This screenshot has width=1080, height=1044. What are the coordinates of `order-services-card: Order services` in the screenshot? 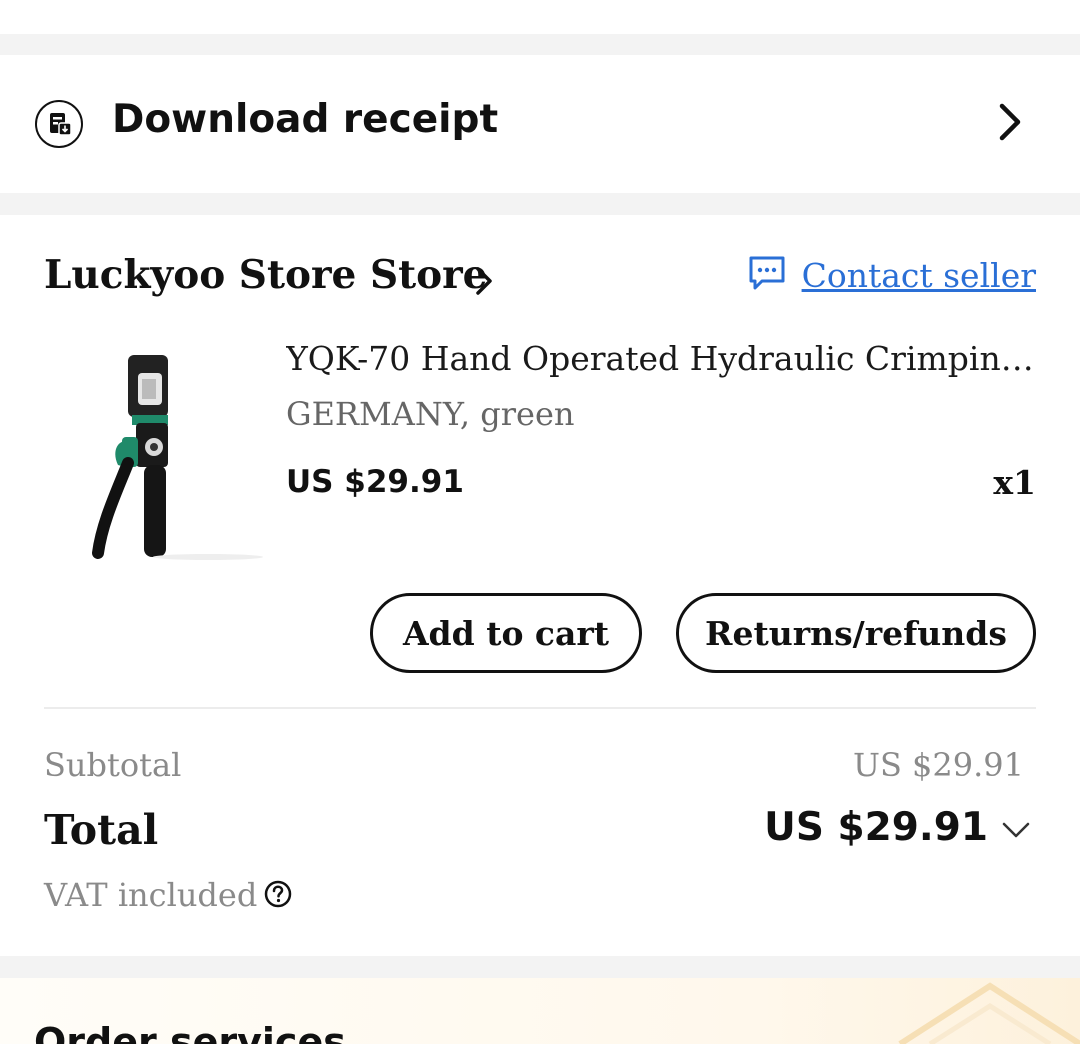 It's located at (540, 1011).